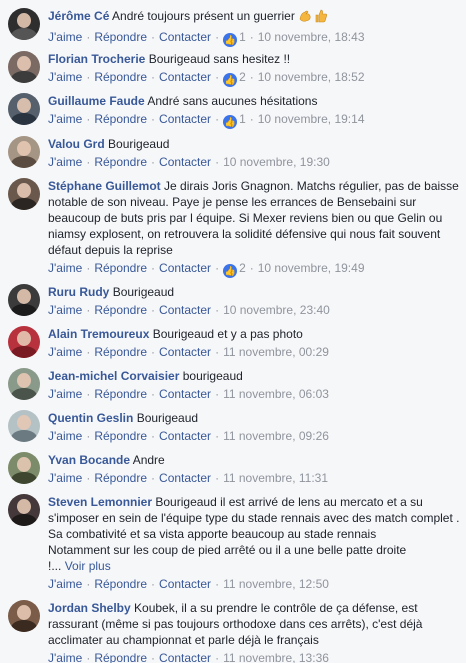 Image resolution: width=466 pixels, height=663 pixels. What do you see at coordinates (96, 101) in the screenshot?
I see `comment-author: Guillaume Faude` at bounding box center [96, 101].